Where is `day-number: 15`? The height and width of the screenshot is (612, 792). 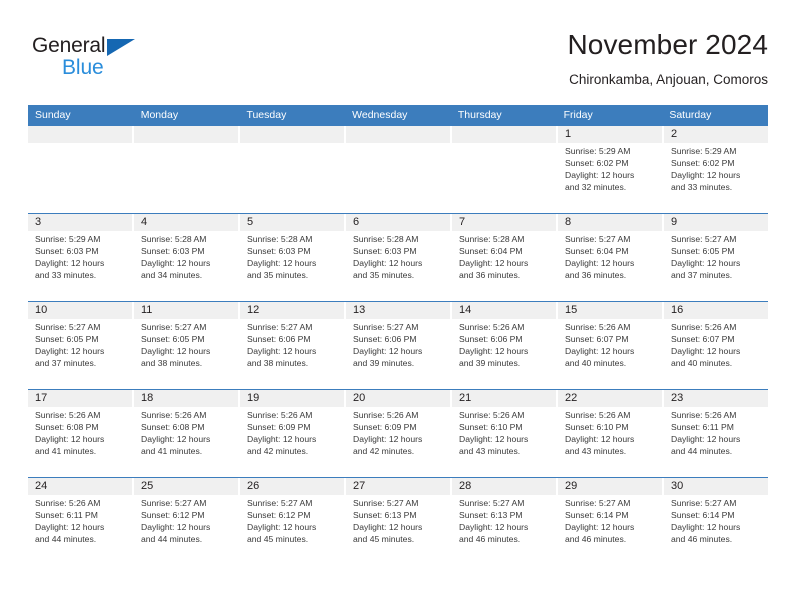 day-number: 15 is located at coordinates (571, 310).